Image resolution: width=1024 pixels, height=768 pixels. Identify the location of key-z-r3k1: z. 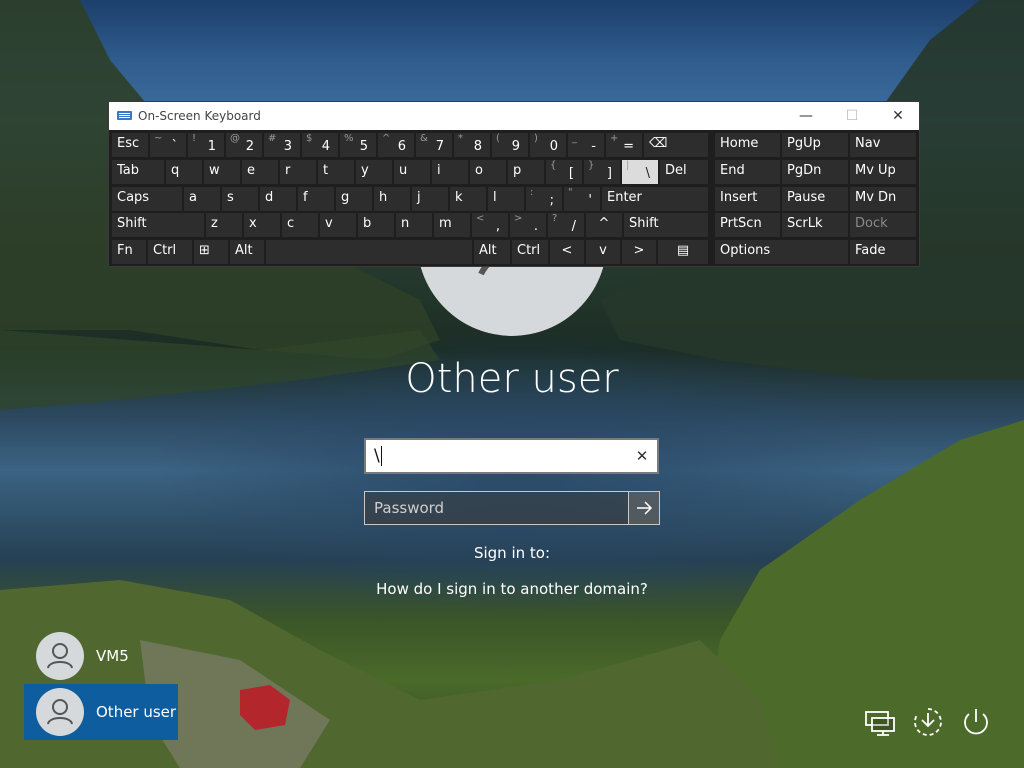
(224, 225).